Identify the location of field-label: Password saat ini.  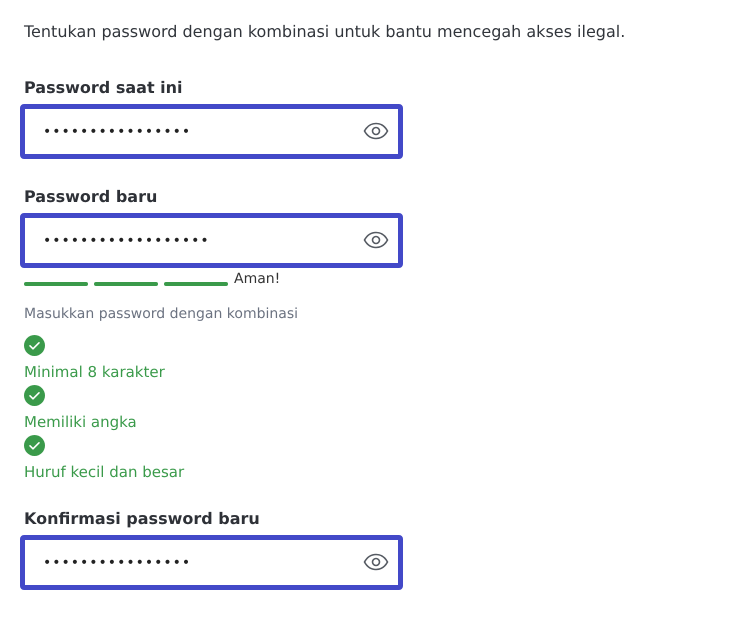
(104, 88).